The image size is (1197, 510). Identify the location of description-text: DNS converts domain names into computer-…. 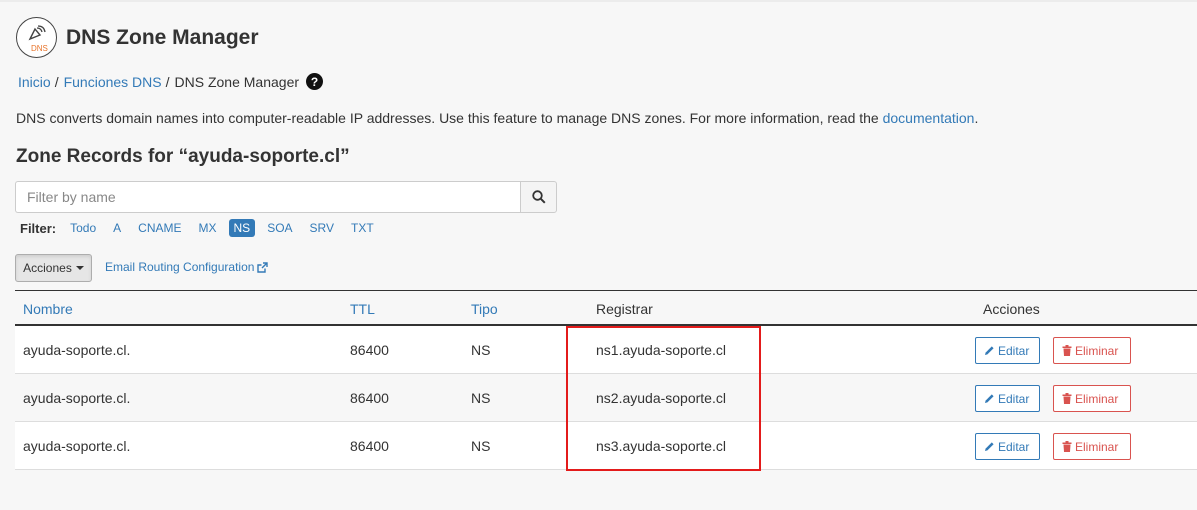
(449, 118).